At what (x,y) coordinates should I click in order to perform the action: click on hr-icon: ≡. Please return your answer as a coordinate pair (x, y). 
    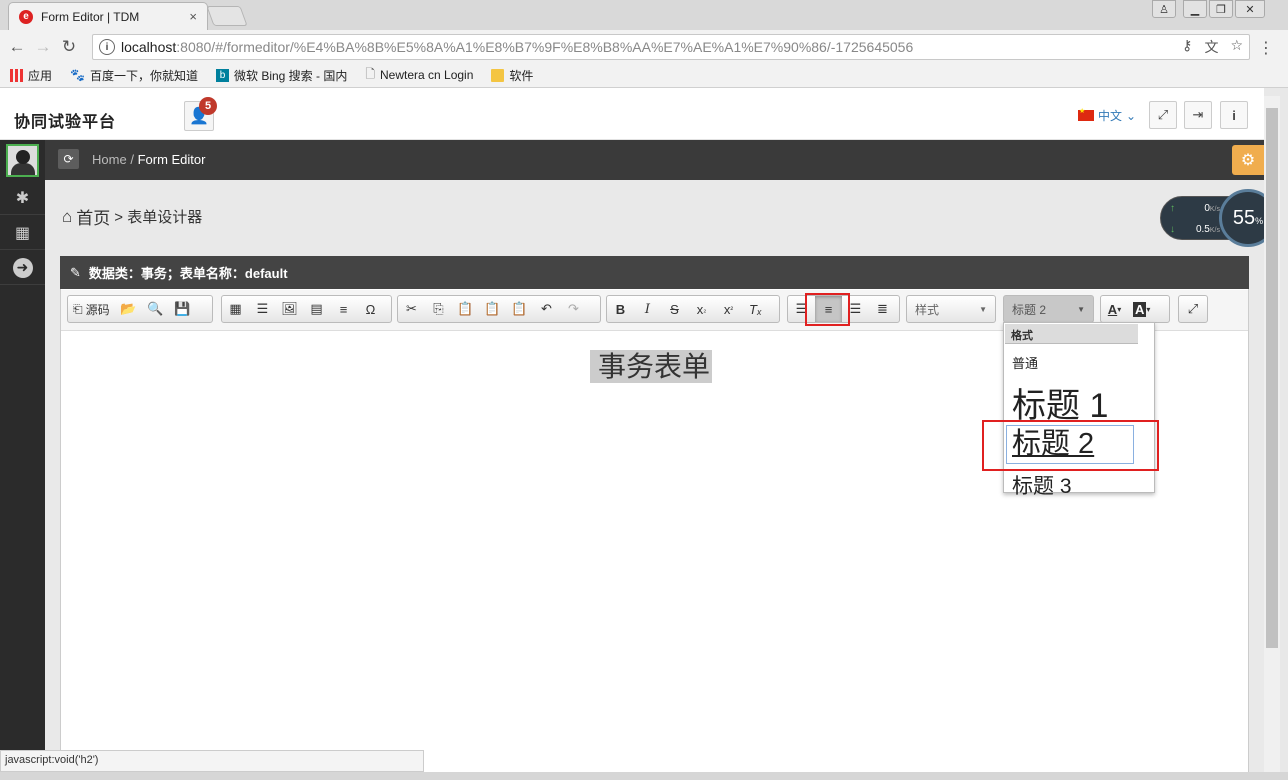
    Looking at the image, I should click on (343, 309).